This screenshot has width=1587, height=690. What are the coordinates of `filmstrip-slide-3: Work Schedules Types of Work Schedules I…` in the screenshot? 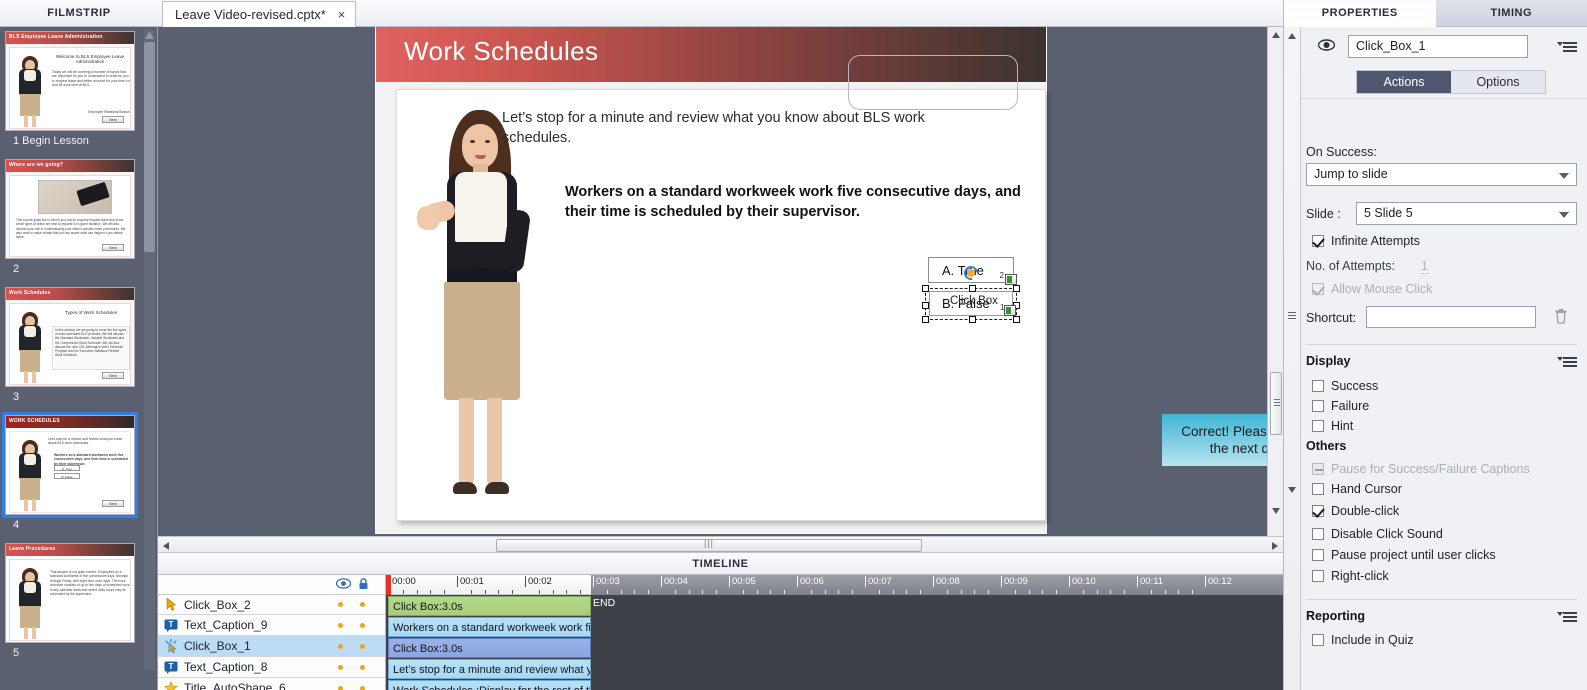 It's located at (75, 345).